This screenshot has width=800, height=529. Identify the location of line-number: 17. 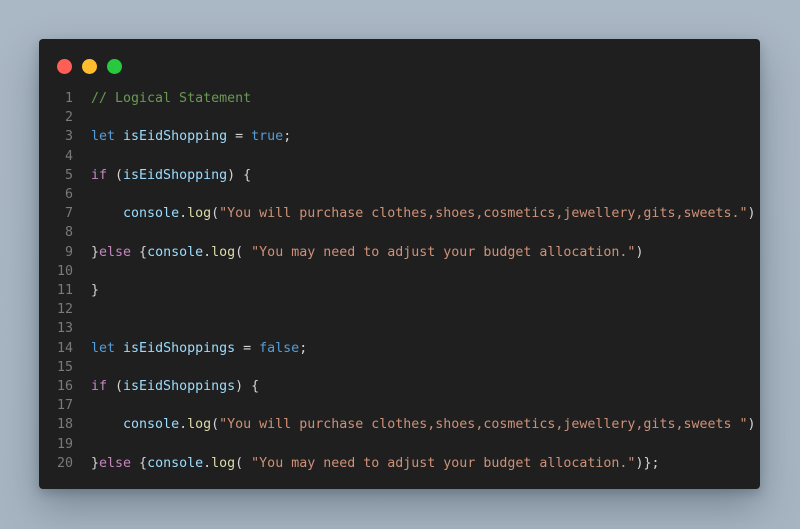
(64, 406).